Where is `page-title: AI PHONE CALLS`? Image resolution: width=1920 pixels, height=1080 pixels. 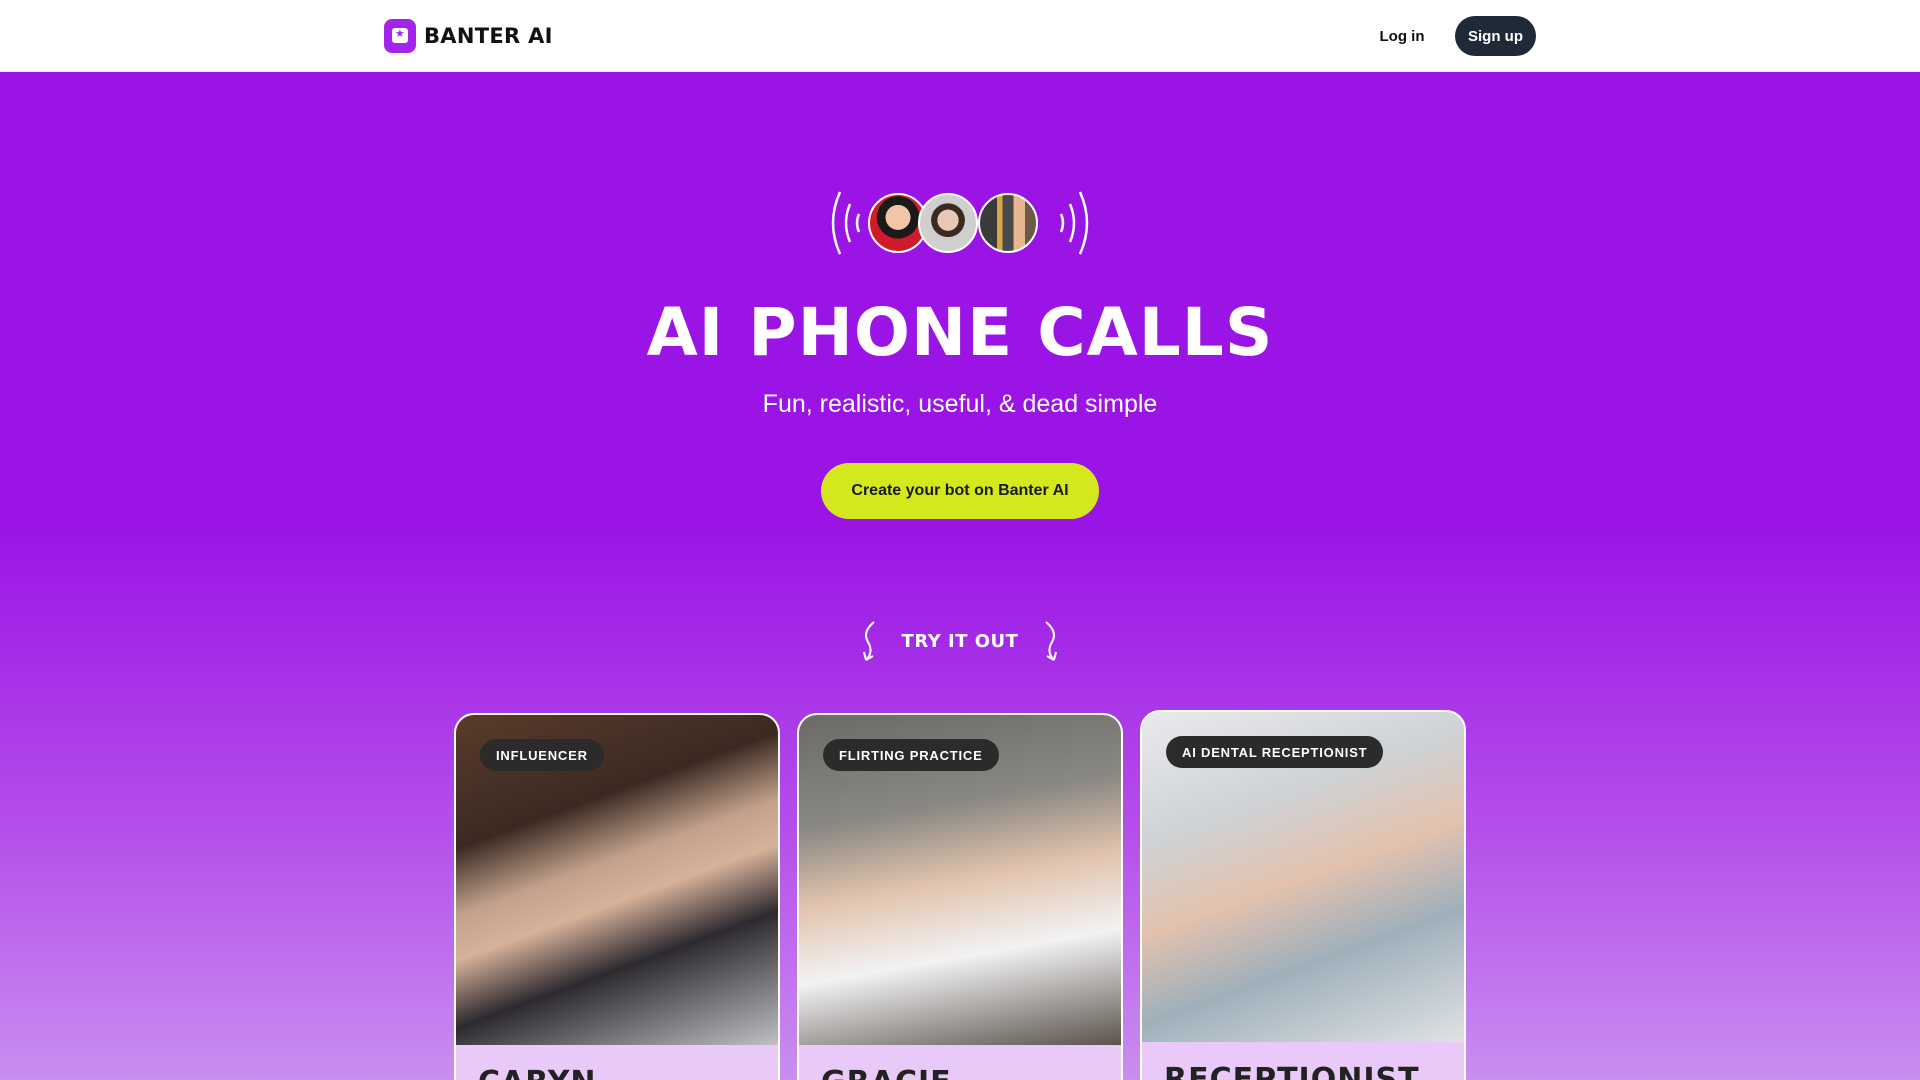
page-title: AI PHONE CALLS is located at coordinates (960, 332).